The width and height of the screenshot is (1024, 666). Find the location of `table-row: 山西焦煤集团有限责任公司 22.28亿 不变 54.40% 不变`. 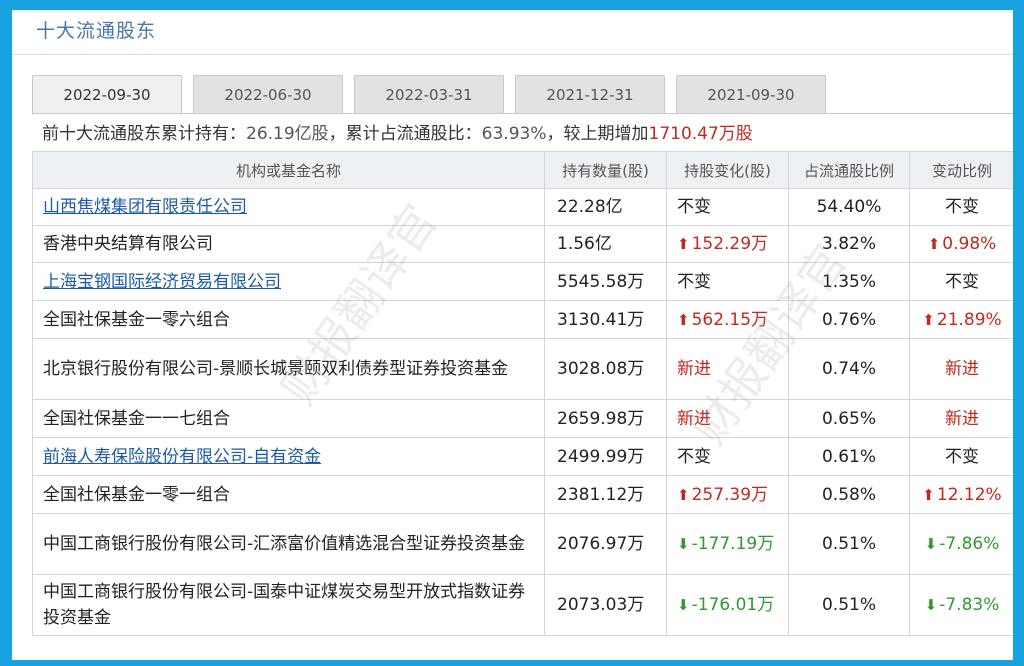

table-row: 山西焦煤集团有限责任公司 22.28亿 不变 54.40% 不变 is located at coordinates (522, 207).